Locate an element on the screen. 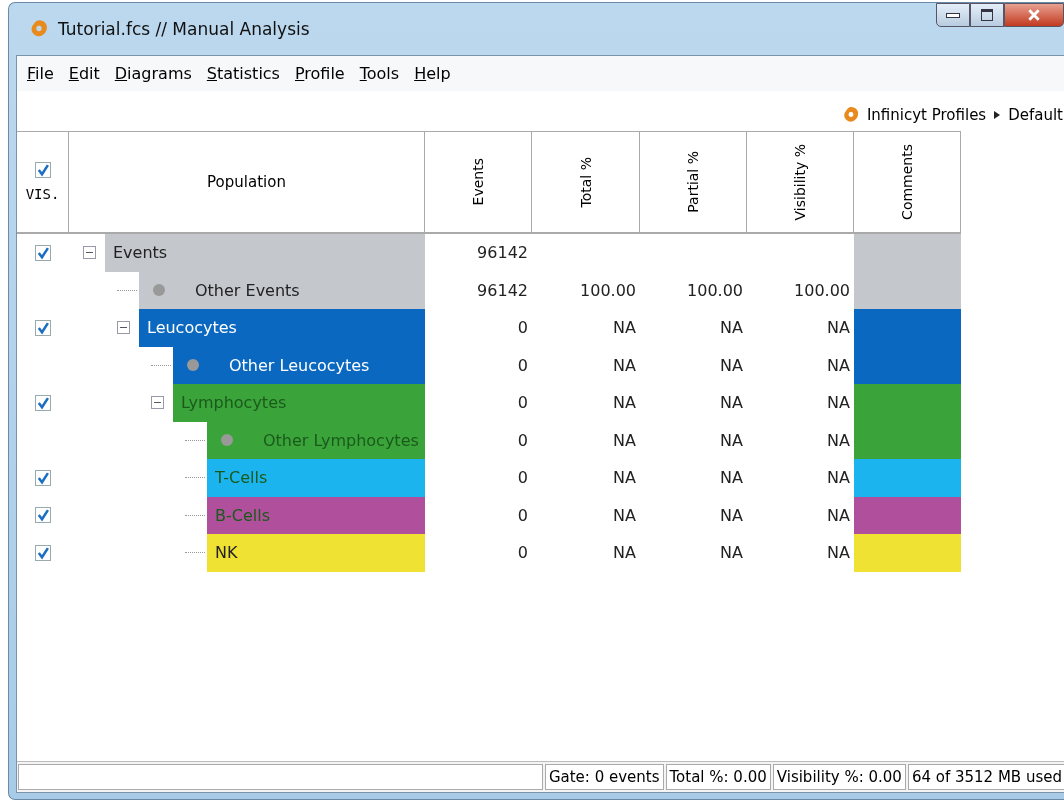  column-header: Events is located at coordinates (478, 182).